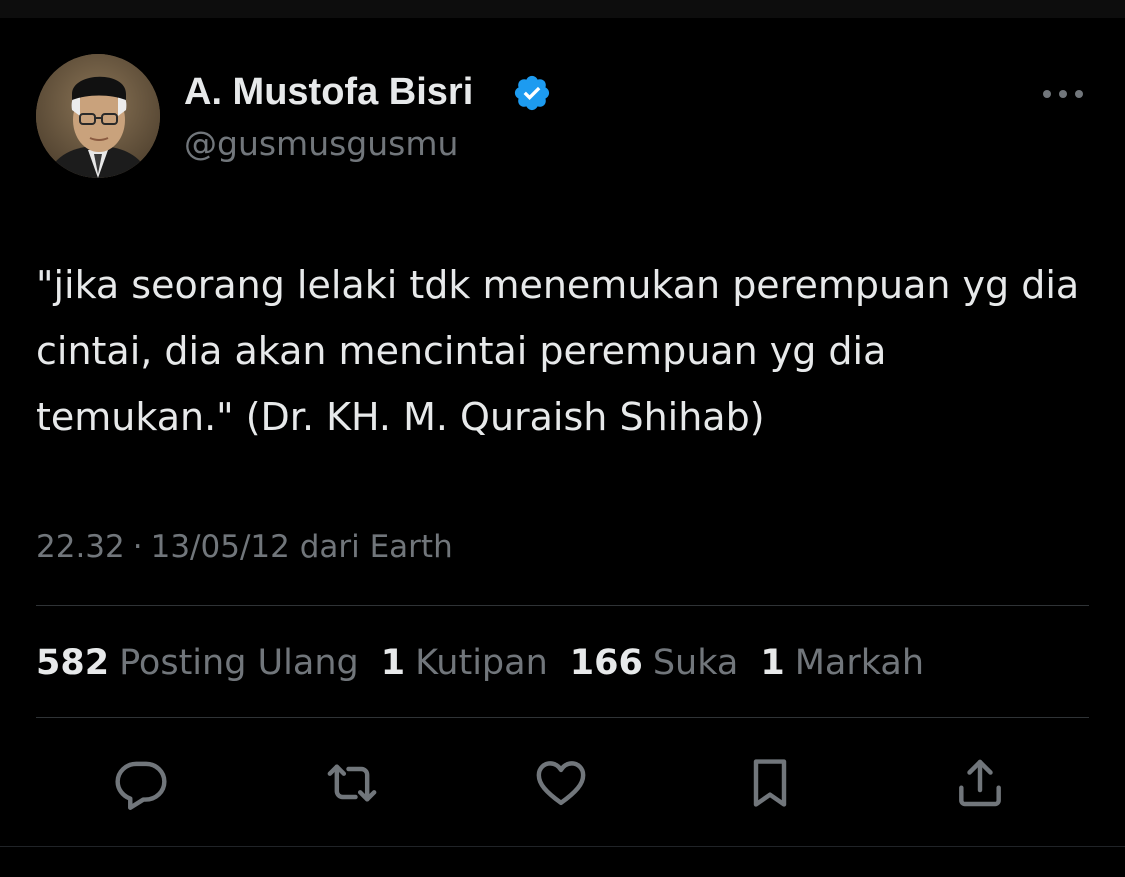  What do you see at coordinates (532, 93) in the screenshot?
I see `verified-badge-icon` at bounding box center [532, 93].